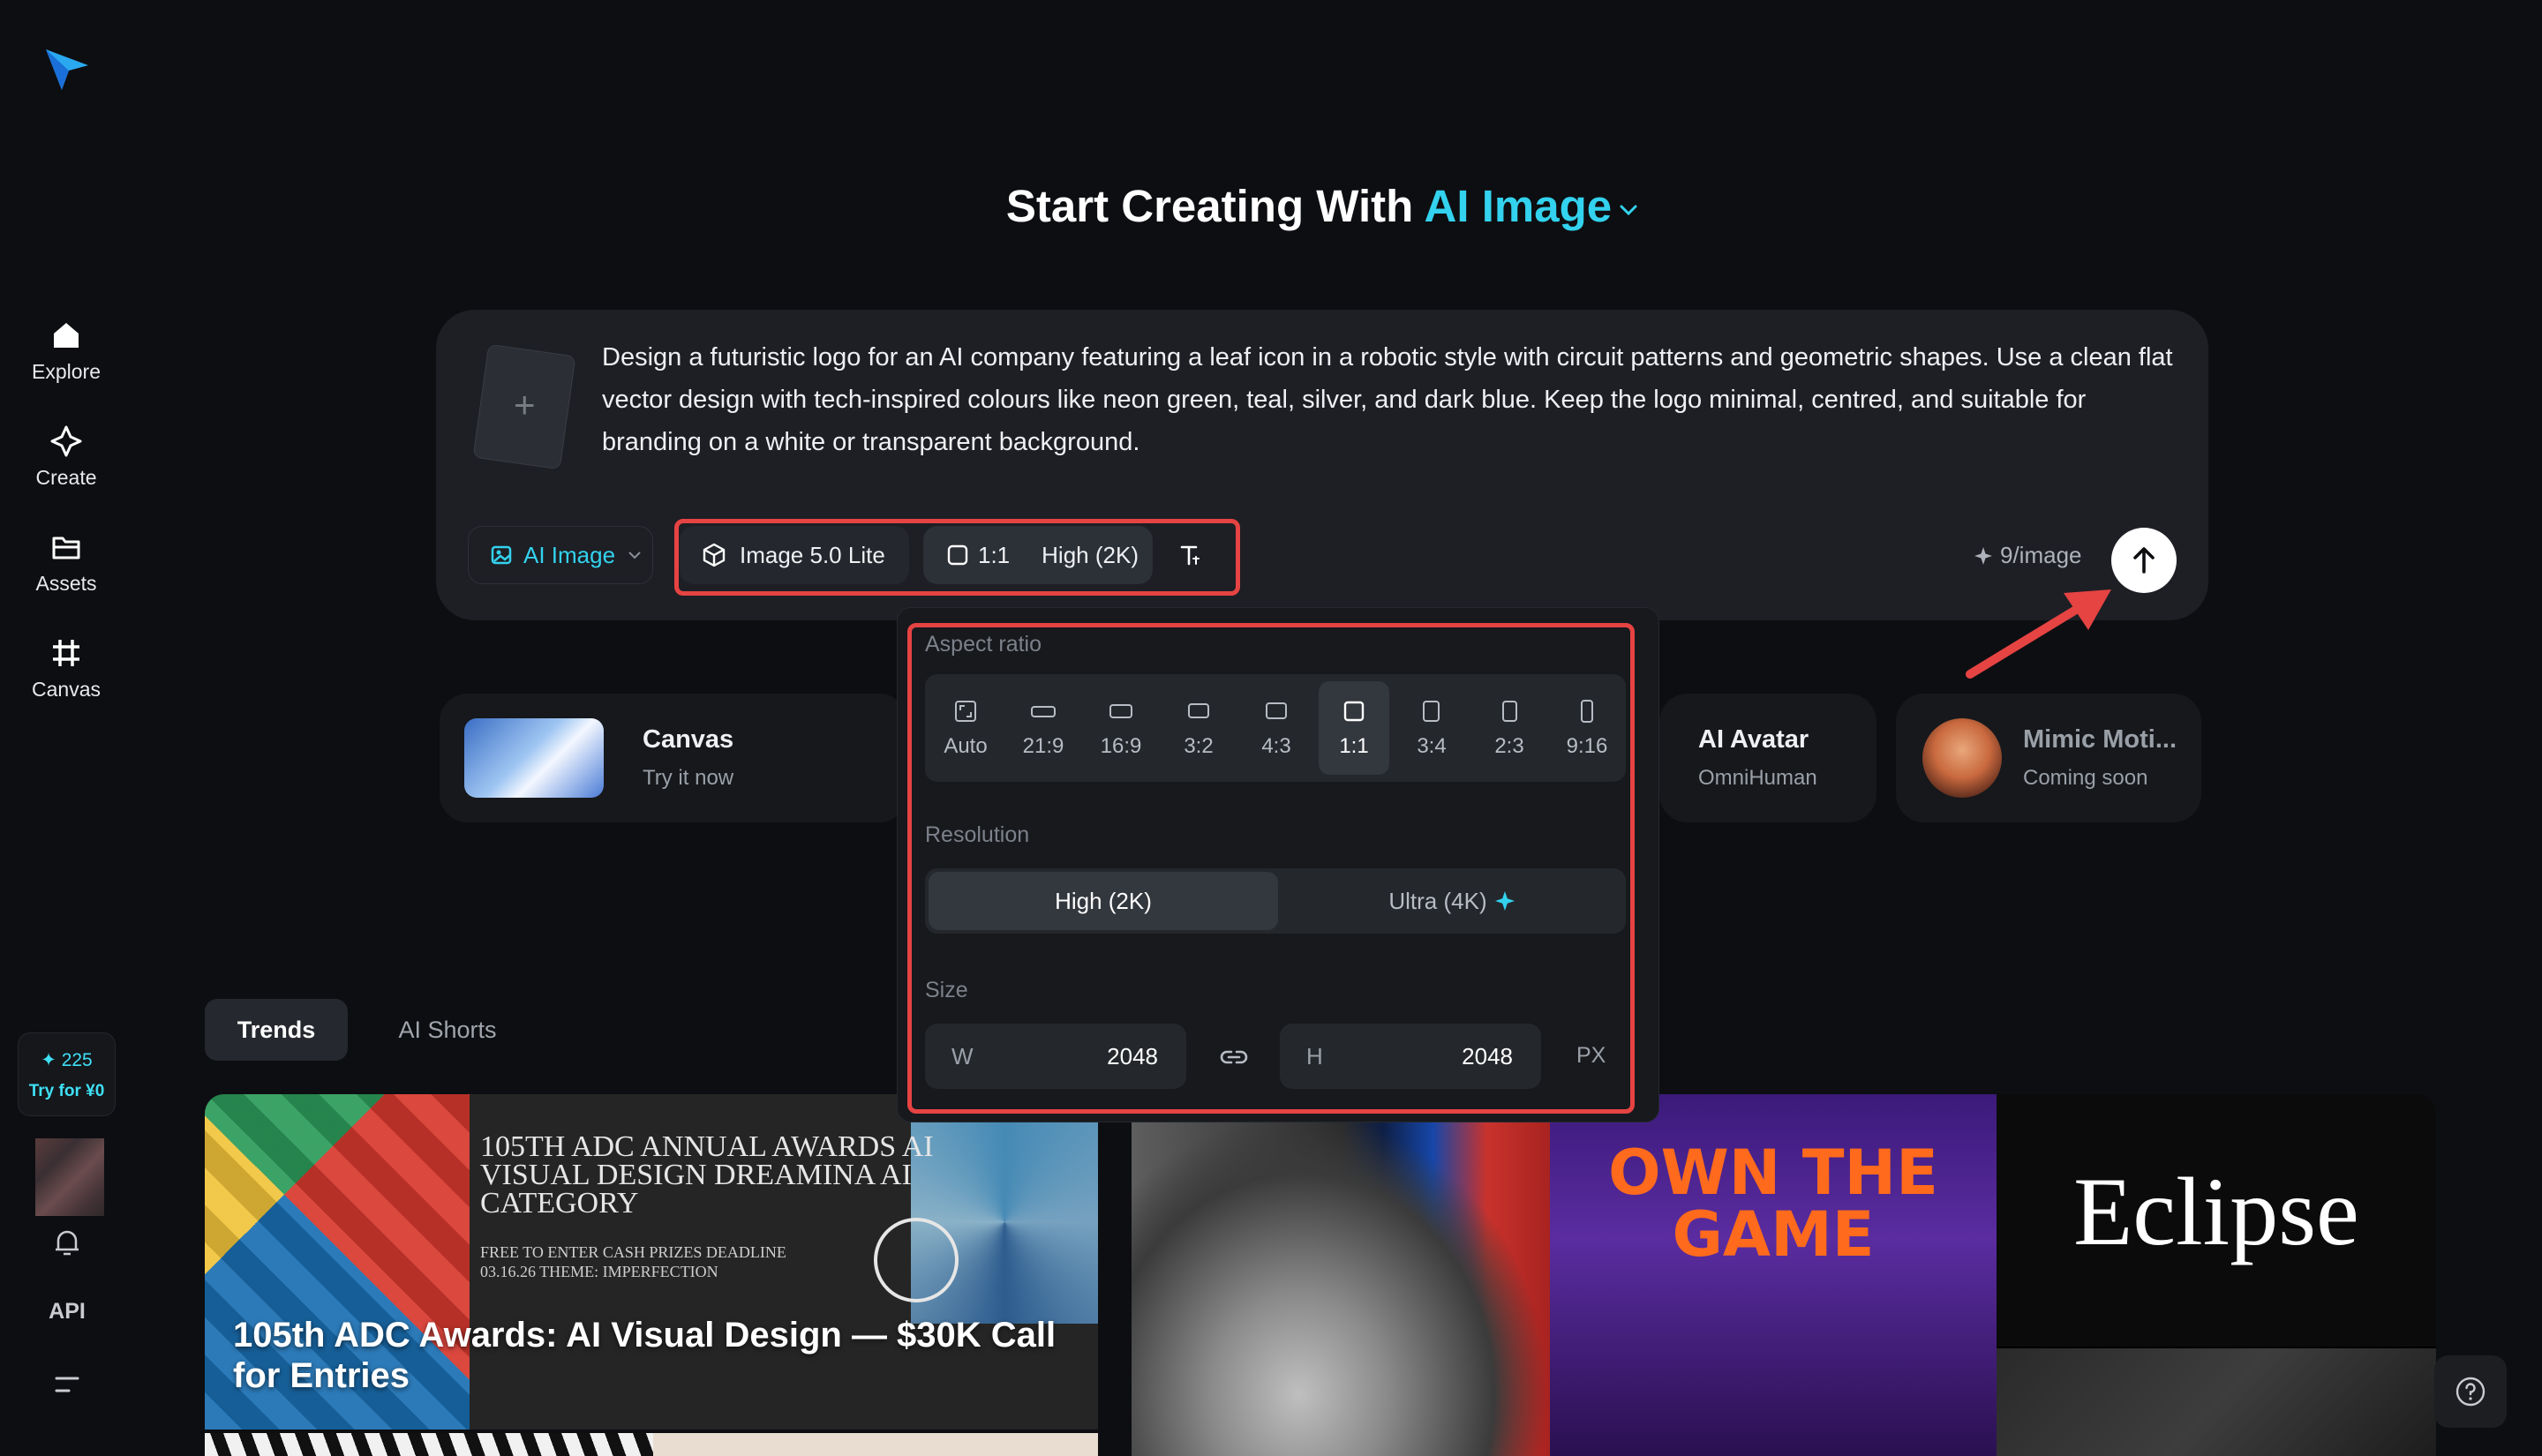  Describe the element at coordinates (569, 554) in the screenshot. I see `mode-label: AI Image` at that location.